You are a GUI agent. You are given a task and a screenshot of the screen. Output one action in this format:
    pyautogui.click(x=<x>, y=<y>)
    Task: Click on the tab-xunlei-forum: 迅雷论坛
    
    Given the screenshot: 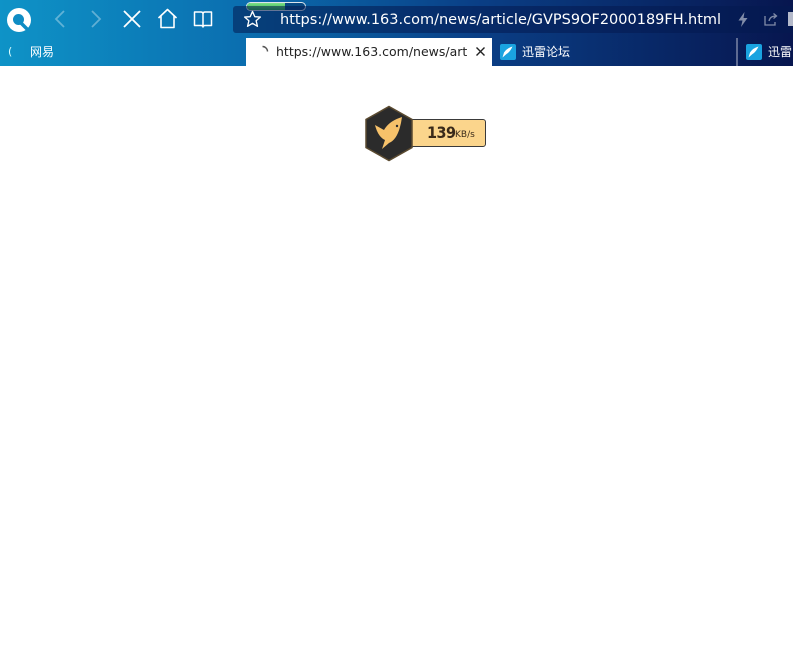 What is the action you would take?
    pyautogui.click(x=614, y=52)
    